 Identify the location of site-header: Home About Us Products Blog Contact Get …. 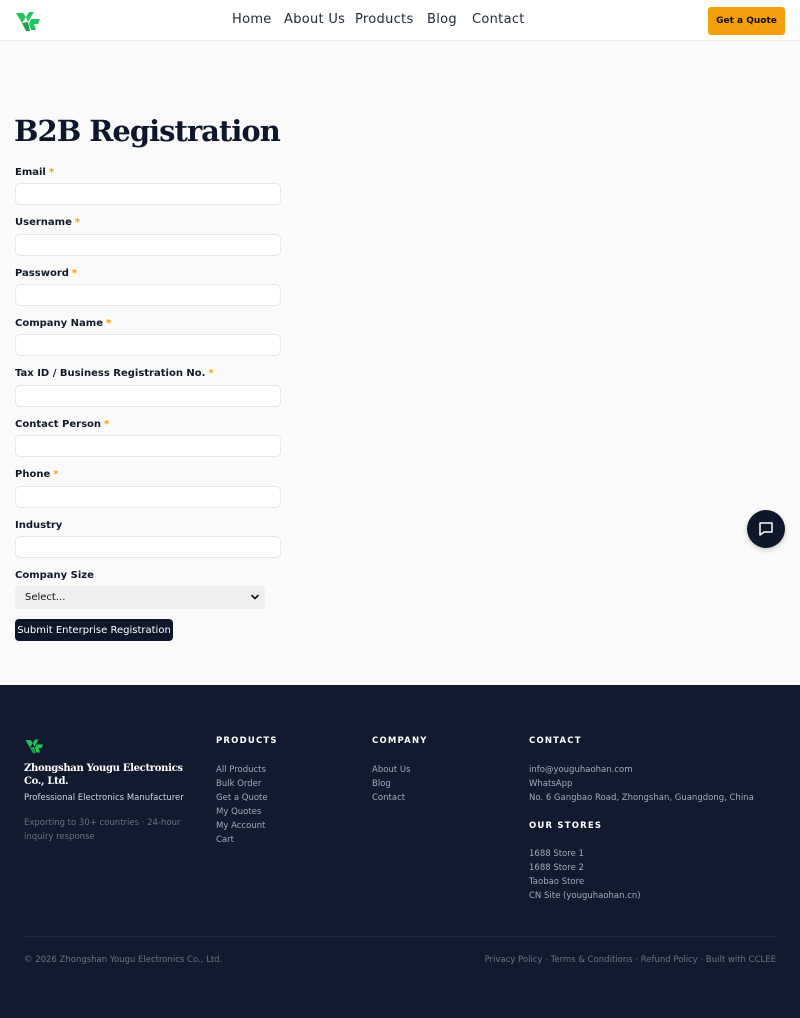
(400, 20).